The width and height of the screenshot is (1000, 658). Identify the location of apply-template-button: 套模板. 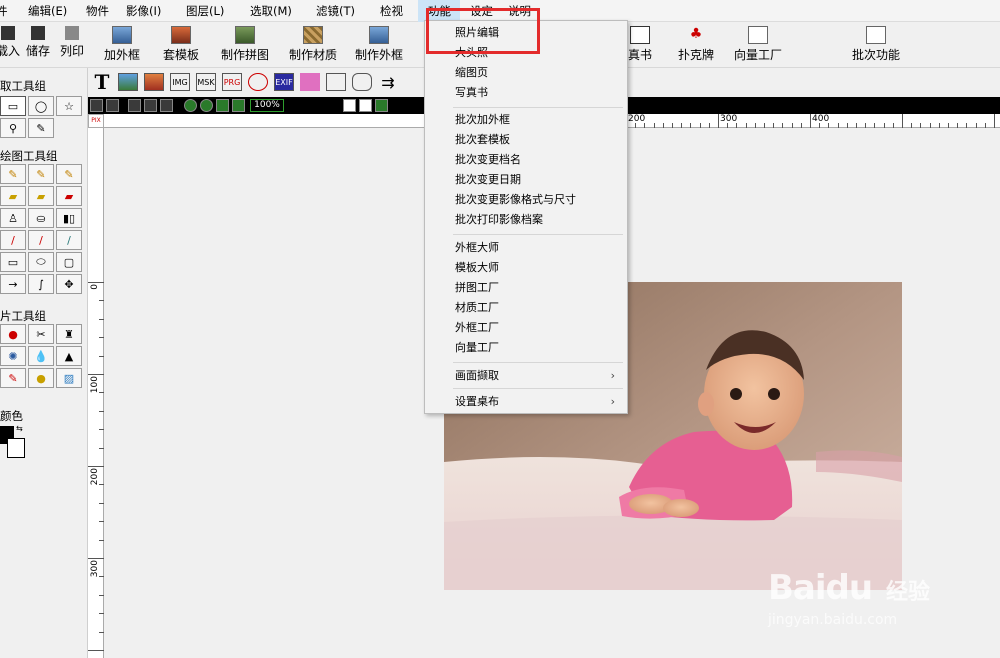
(181, 46).